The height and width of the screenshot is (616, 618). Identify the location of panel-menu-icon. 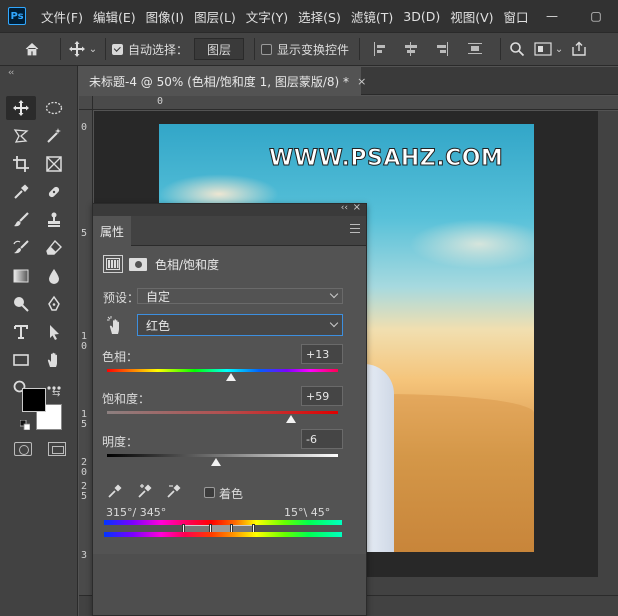
(355, 228).